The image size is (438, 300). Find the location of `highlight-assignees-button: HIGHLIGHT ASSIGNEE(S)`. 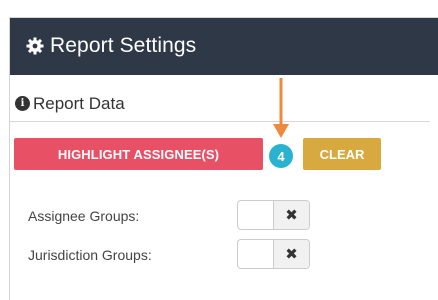

highlight-assignees-button: HIGHLIGHT ASSIGNEE(S) is located at coordinates (138, 154).